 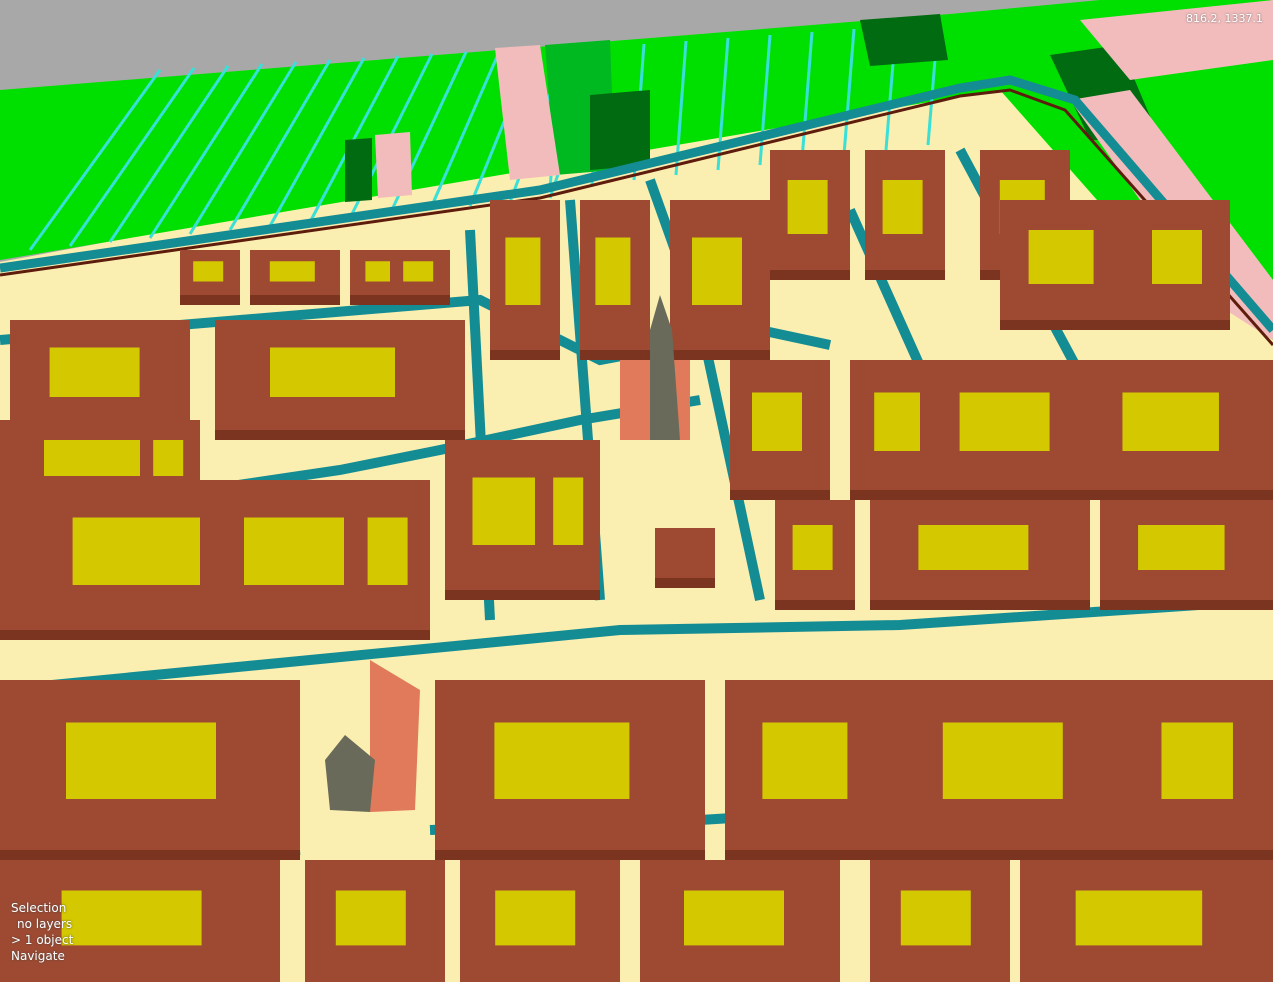 What do you see at coordinates (42, 940) in the screenshot?
I see `status-objects: > 1 object` at bounding box center [42, 940].